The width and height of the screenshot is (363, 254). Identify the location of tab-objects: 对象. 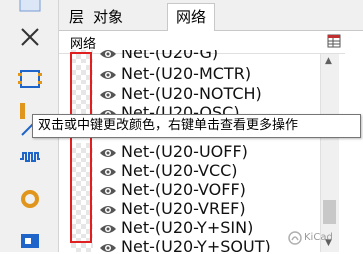
(108, 17).